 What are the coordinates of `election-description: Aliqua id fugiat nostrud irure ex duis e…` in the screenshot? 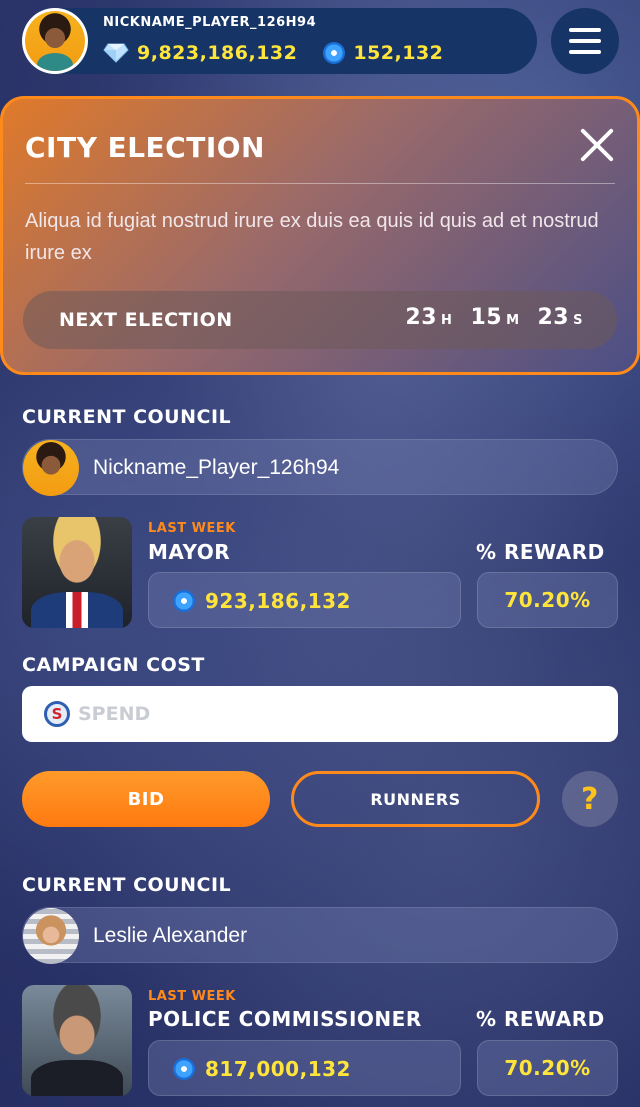 It's located at (312, 237).